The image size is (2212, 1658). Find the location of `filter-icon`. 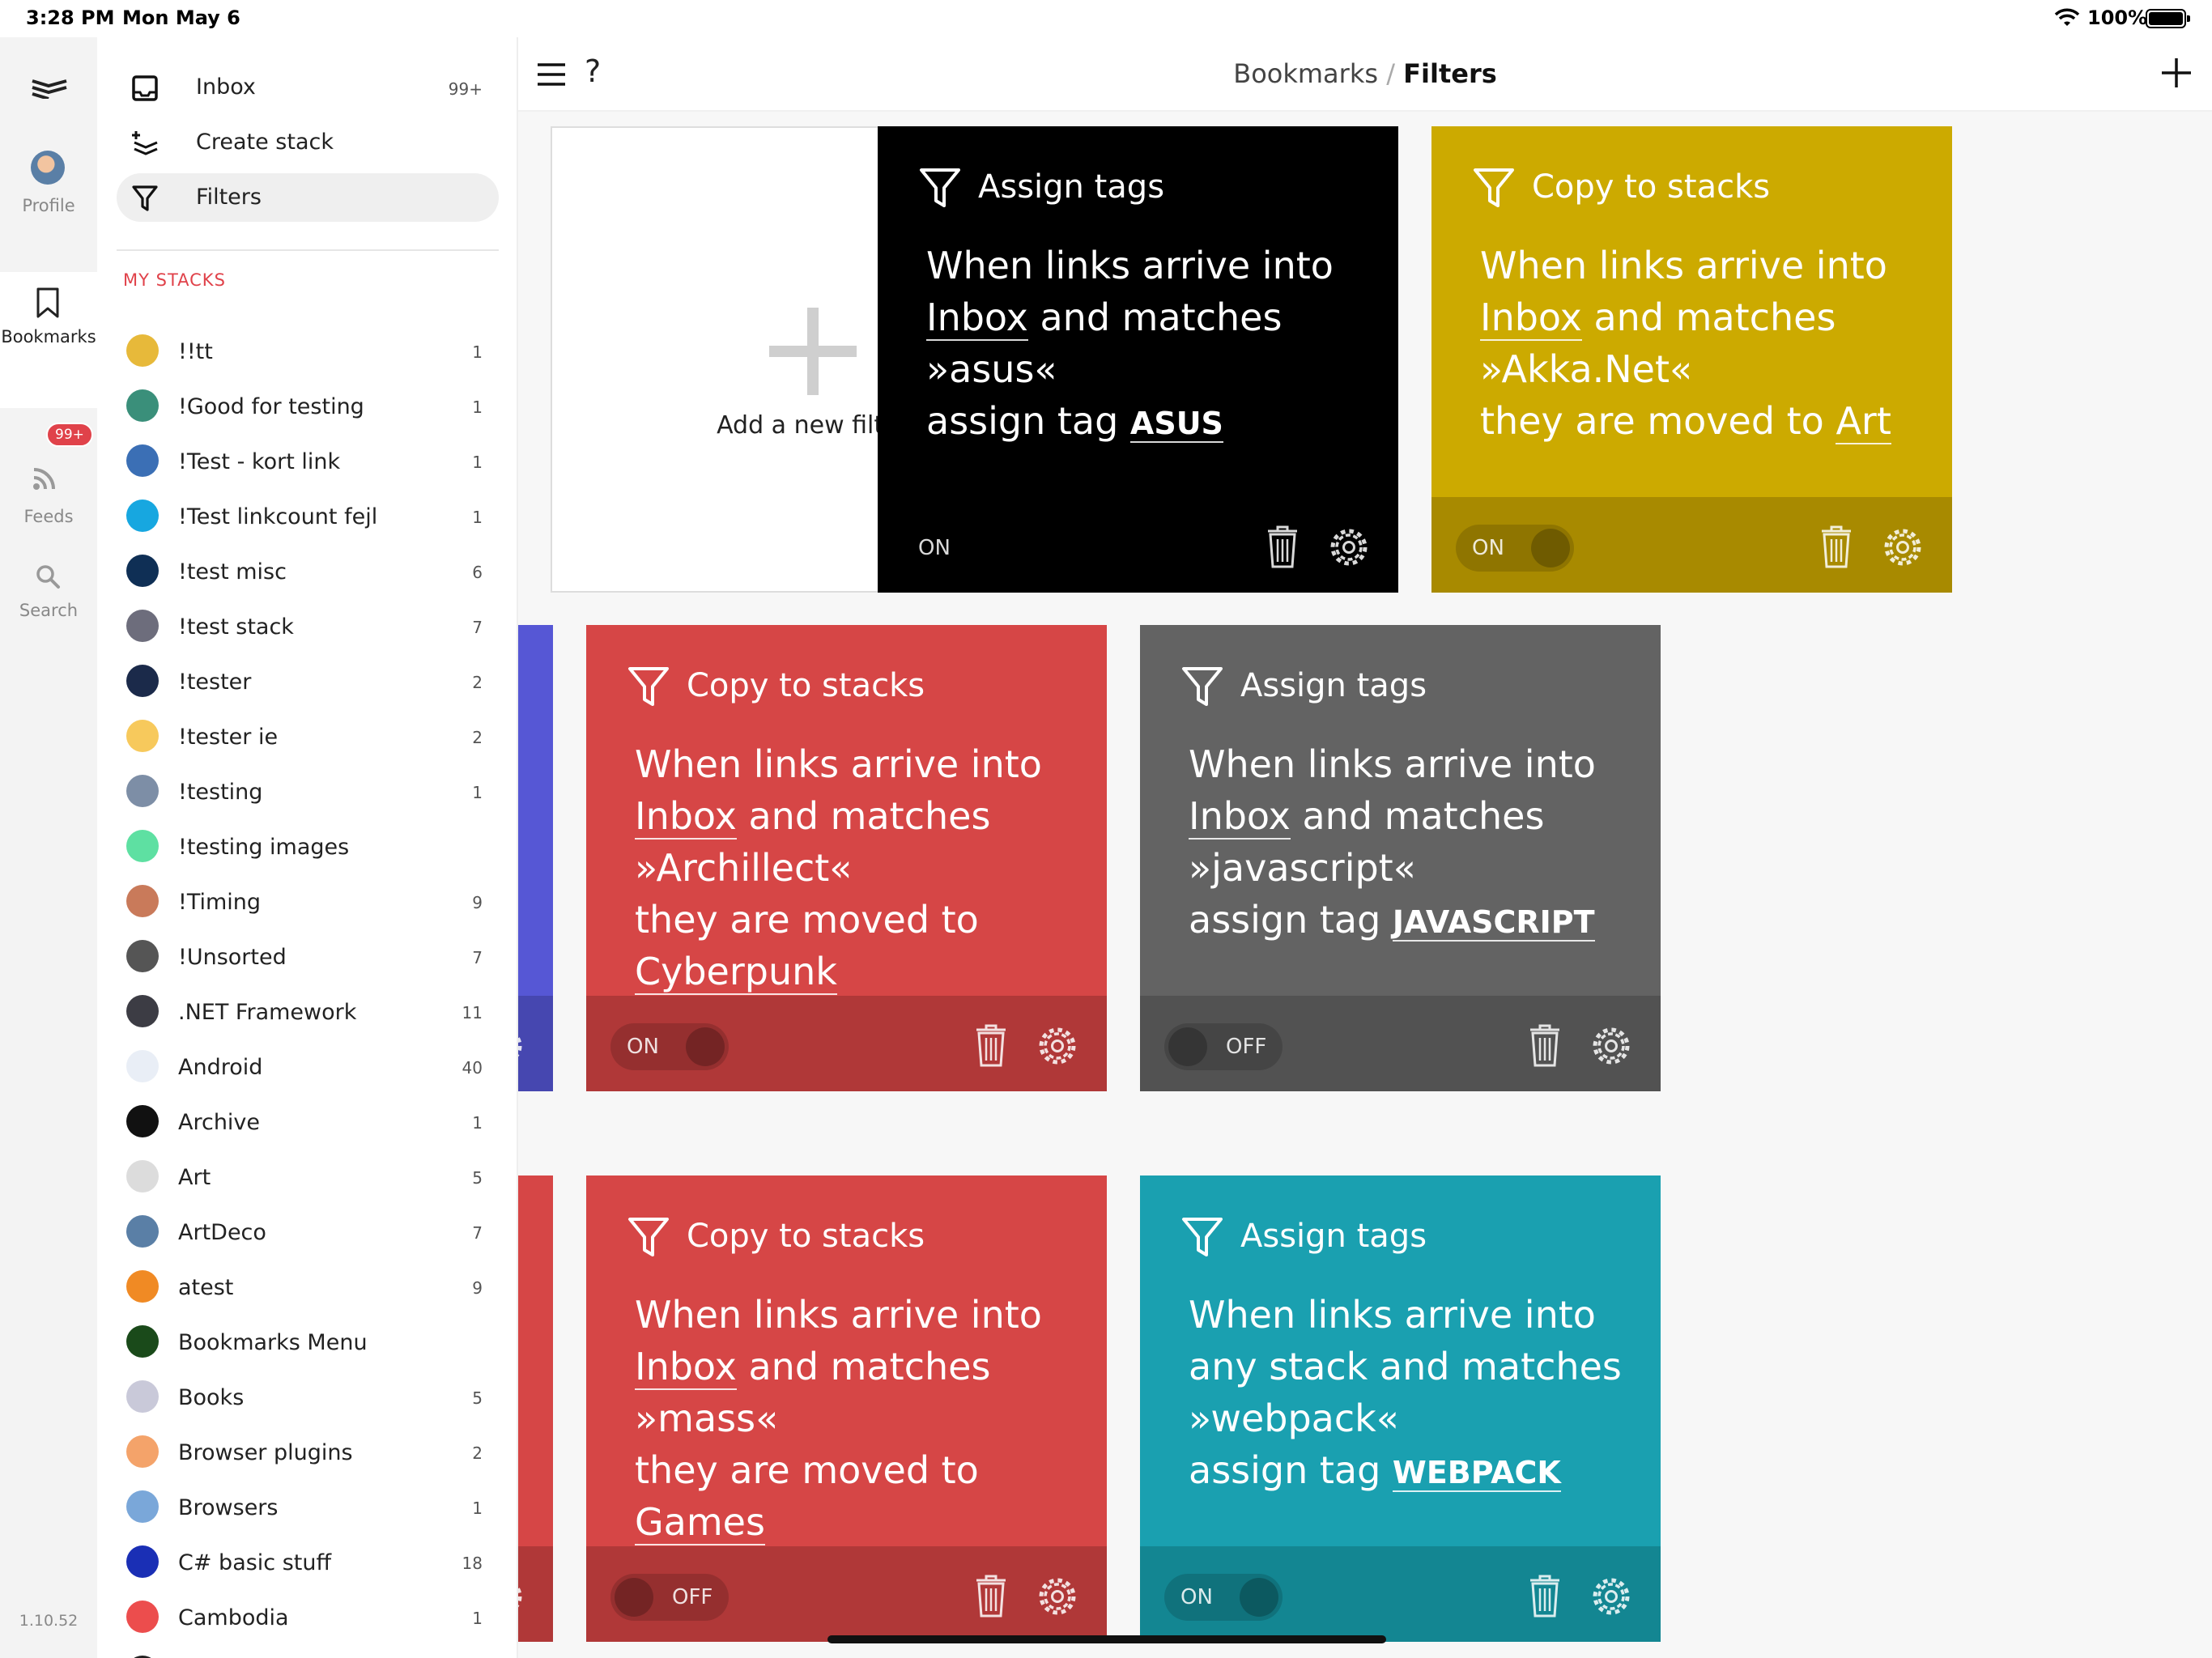

filter-icon is located at coordinates (648, 1237).